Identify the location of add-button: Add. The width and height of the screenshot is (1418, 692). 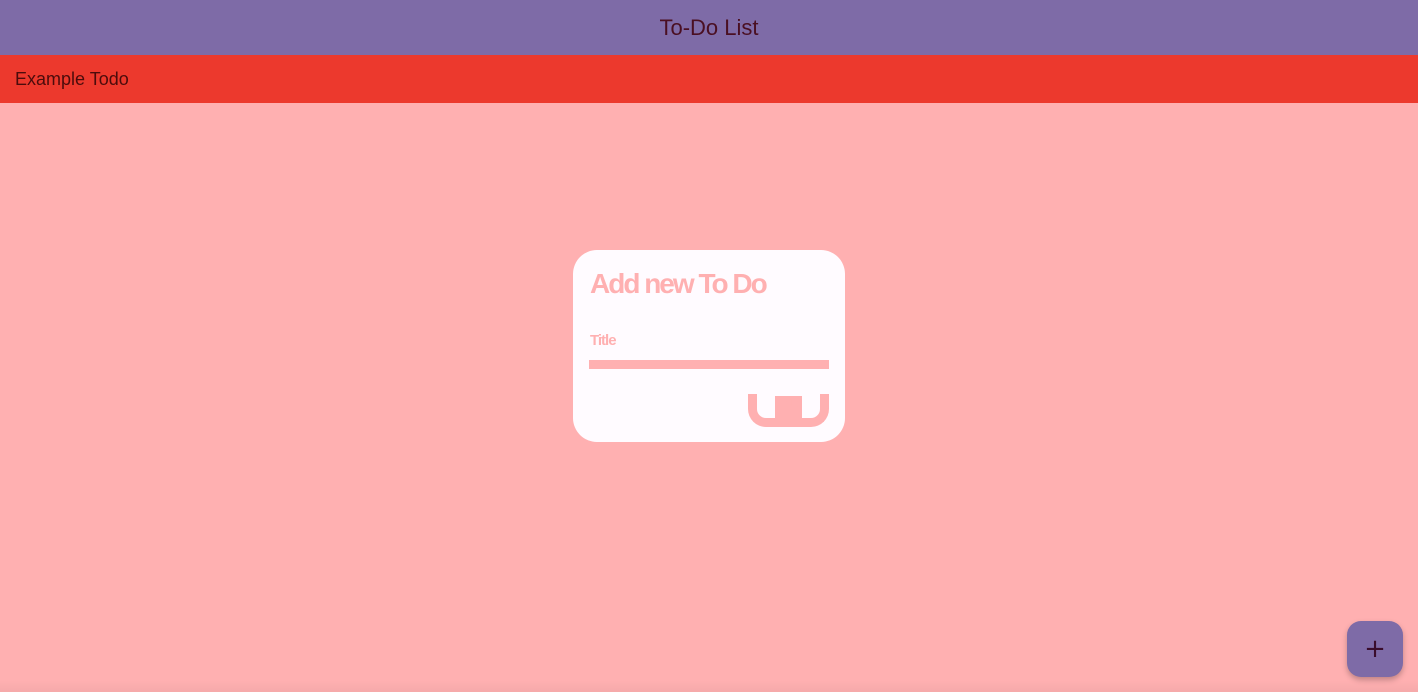
(788, 410).